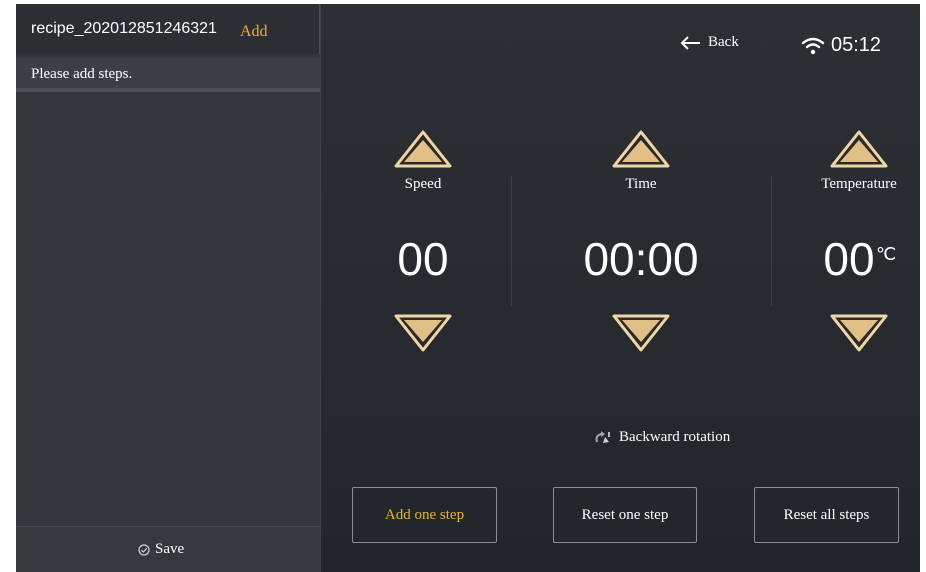  What do you see at coordinates (424, 515) in the screenshot?
I see `add-step-button: Add one step` at bounding box center [424, 515].